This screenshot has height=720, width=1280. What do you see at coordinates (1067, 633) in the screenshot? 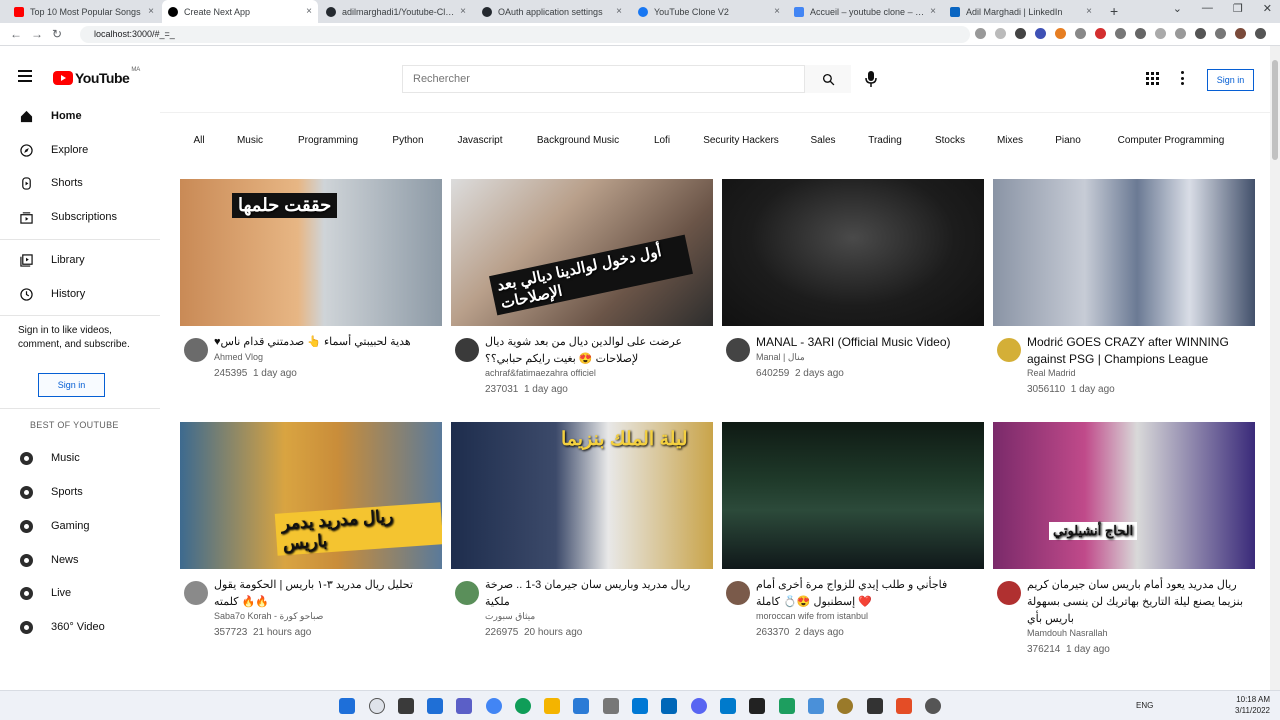
I see `channel-name: Mamdouh Nasrallah` at bounding box center [1067, 633].